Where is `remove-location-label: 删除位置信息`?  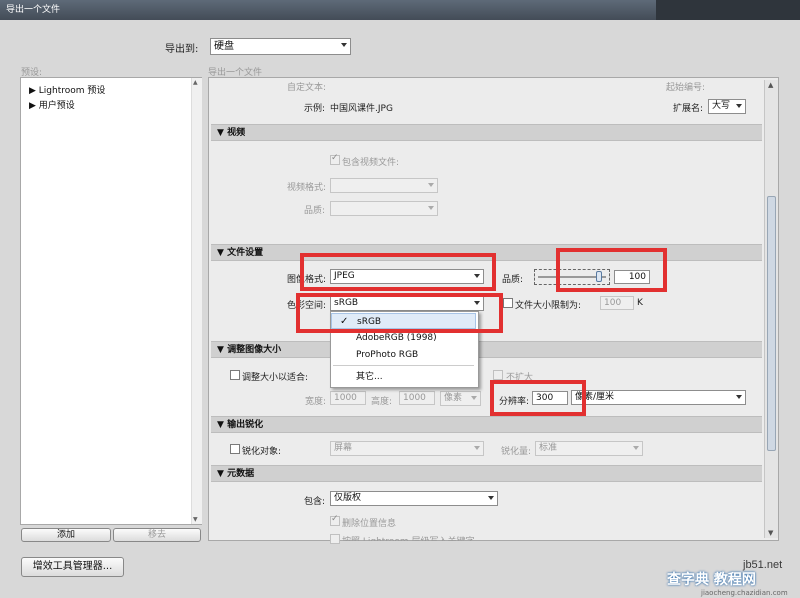 remove-location-label: 删除位置信息 is located at coordinates (369, 524).